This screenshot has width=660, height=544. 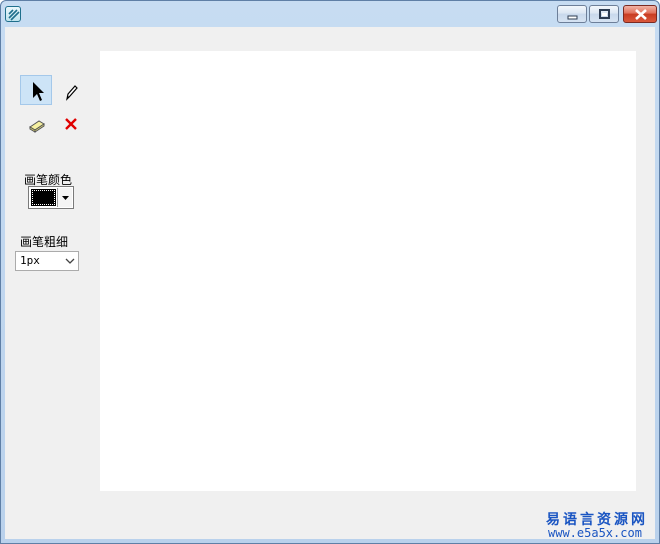 I want to click on color-dropdown-arrow, so click(x=64, y=197).